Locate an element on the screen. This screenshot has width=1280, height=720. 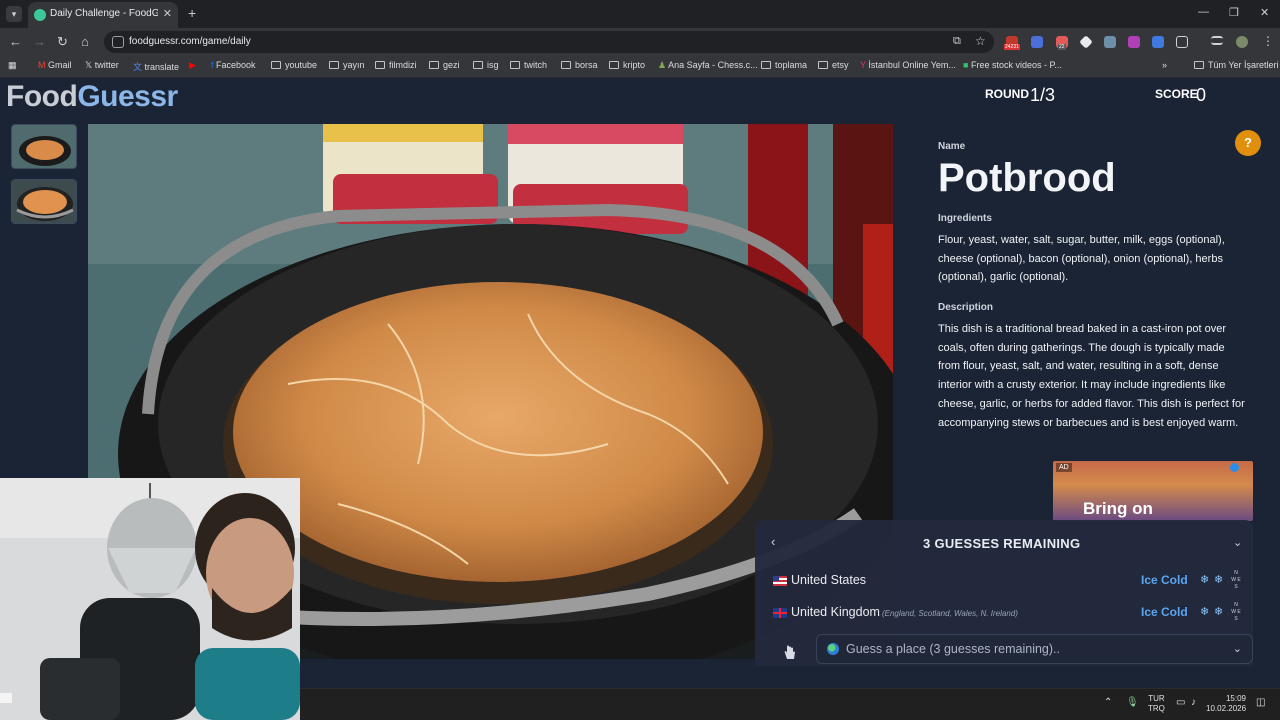
tab-search-button: ▾ is located at coordinates (14, 14).